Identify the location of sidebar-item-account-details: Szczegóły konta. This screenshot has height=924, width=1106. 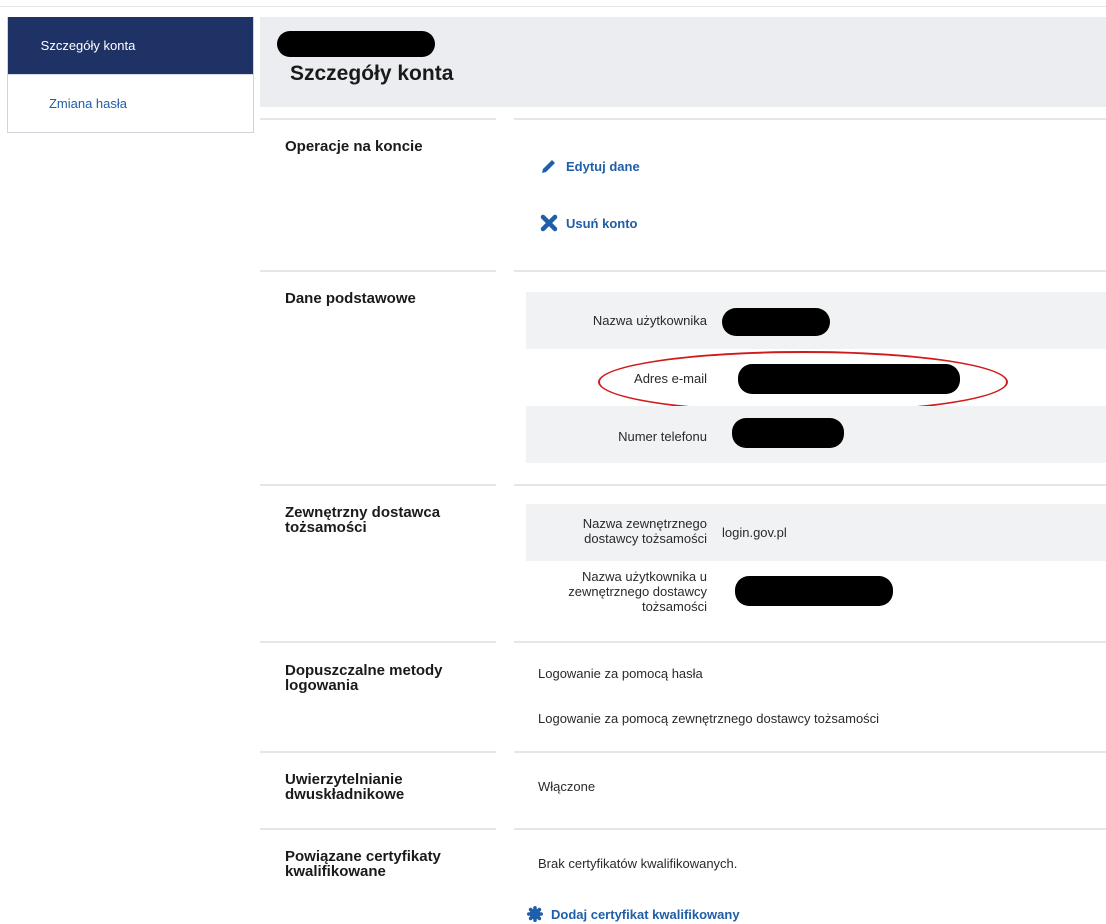
(130, 45).